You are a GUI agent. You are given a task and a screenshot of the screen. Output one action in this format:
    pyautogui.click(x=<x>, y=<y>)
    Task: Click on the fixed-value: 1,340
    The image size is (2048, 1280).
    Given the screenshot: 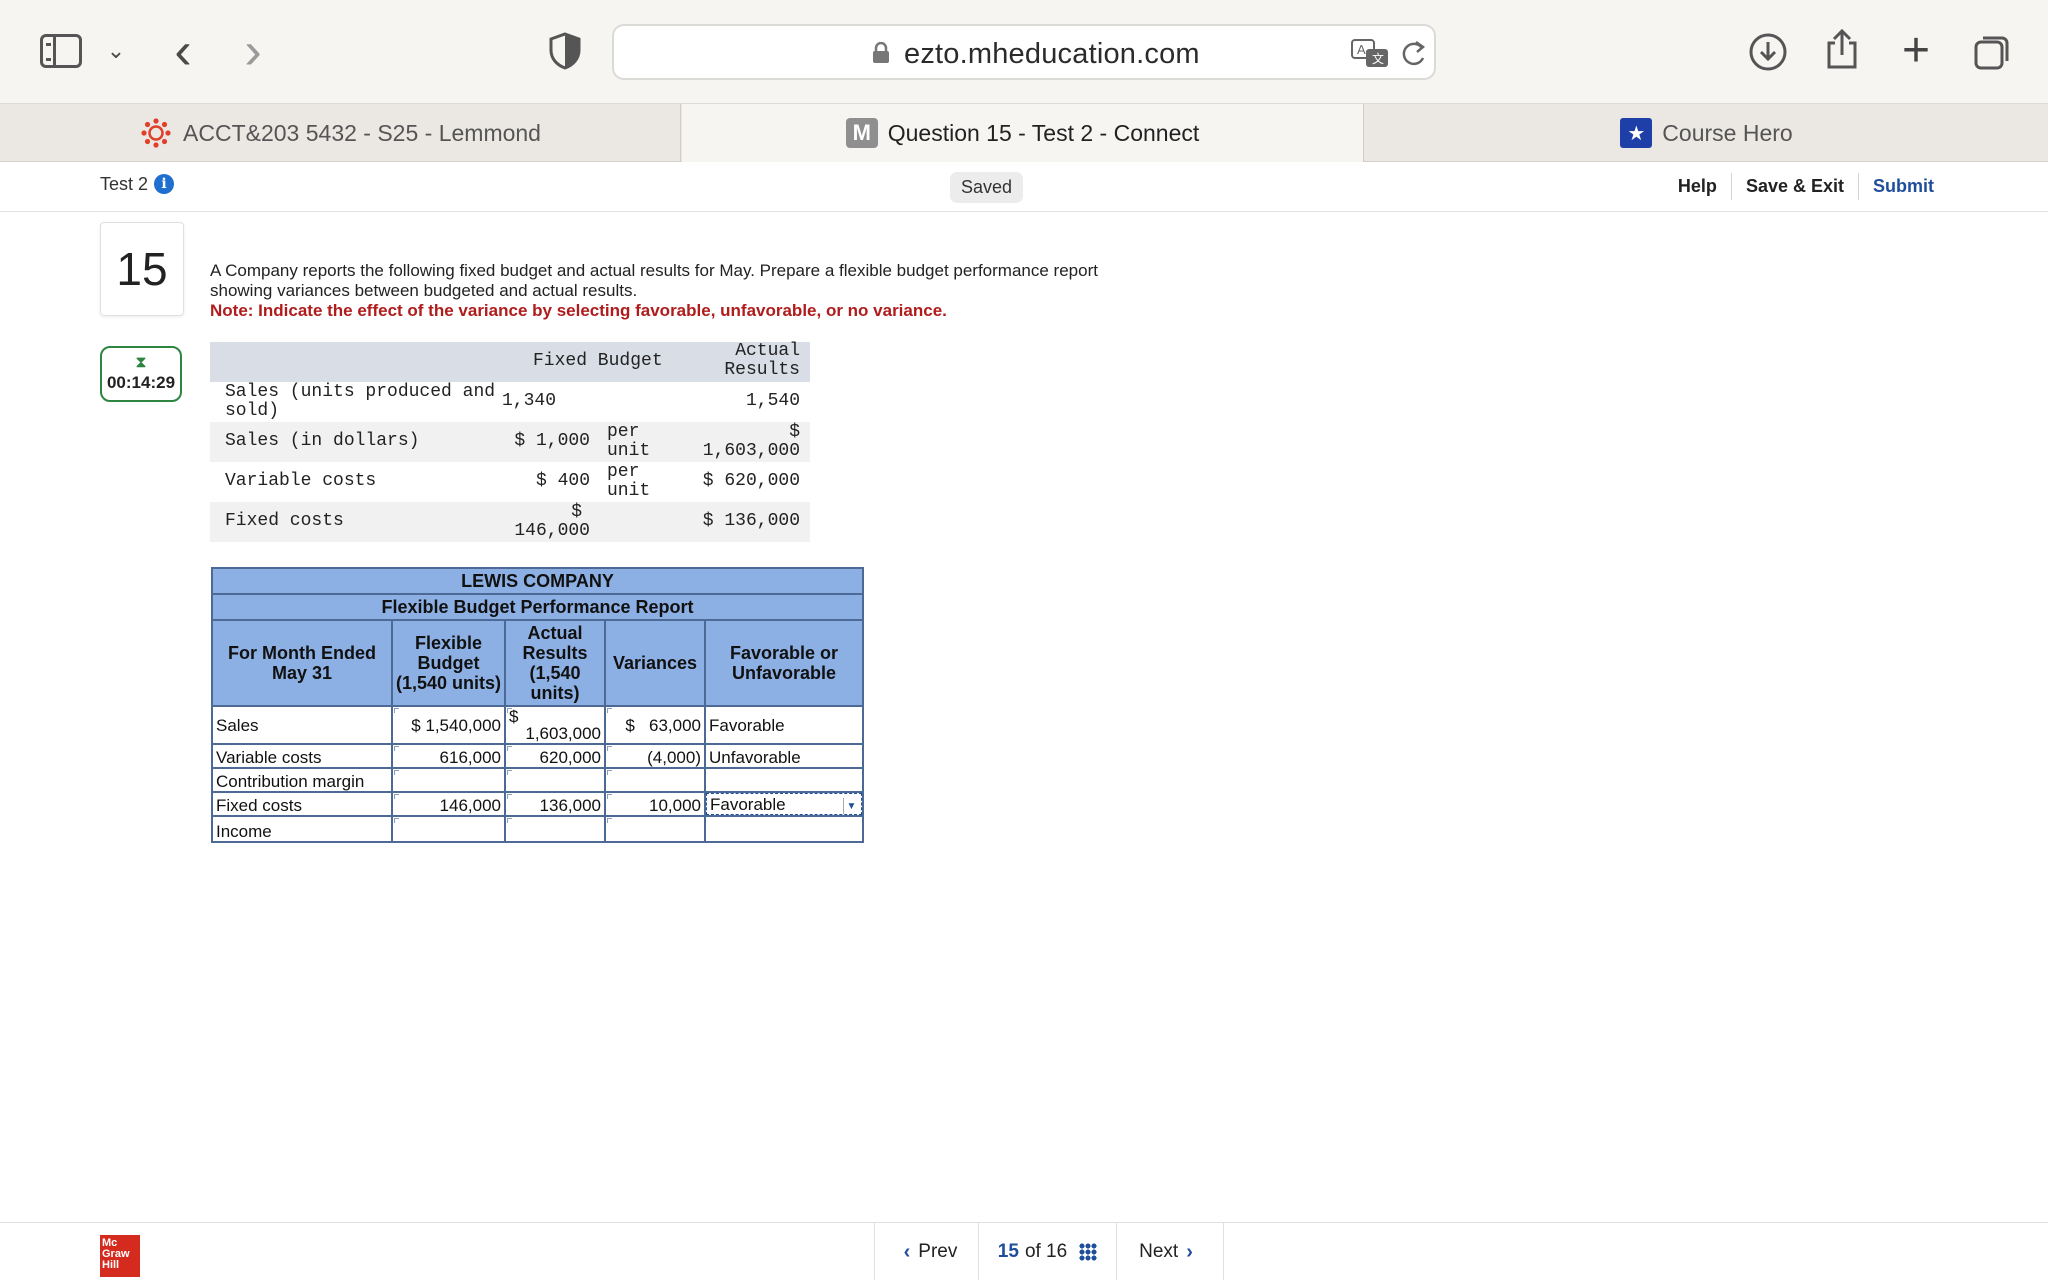 What is the action you would take?
    pyautogui.click(x=528, y=401)
    